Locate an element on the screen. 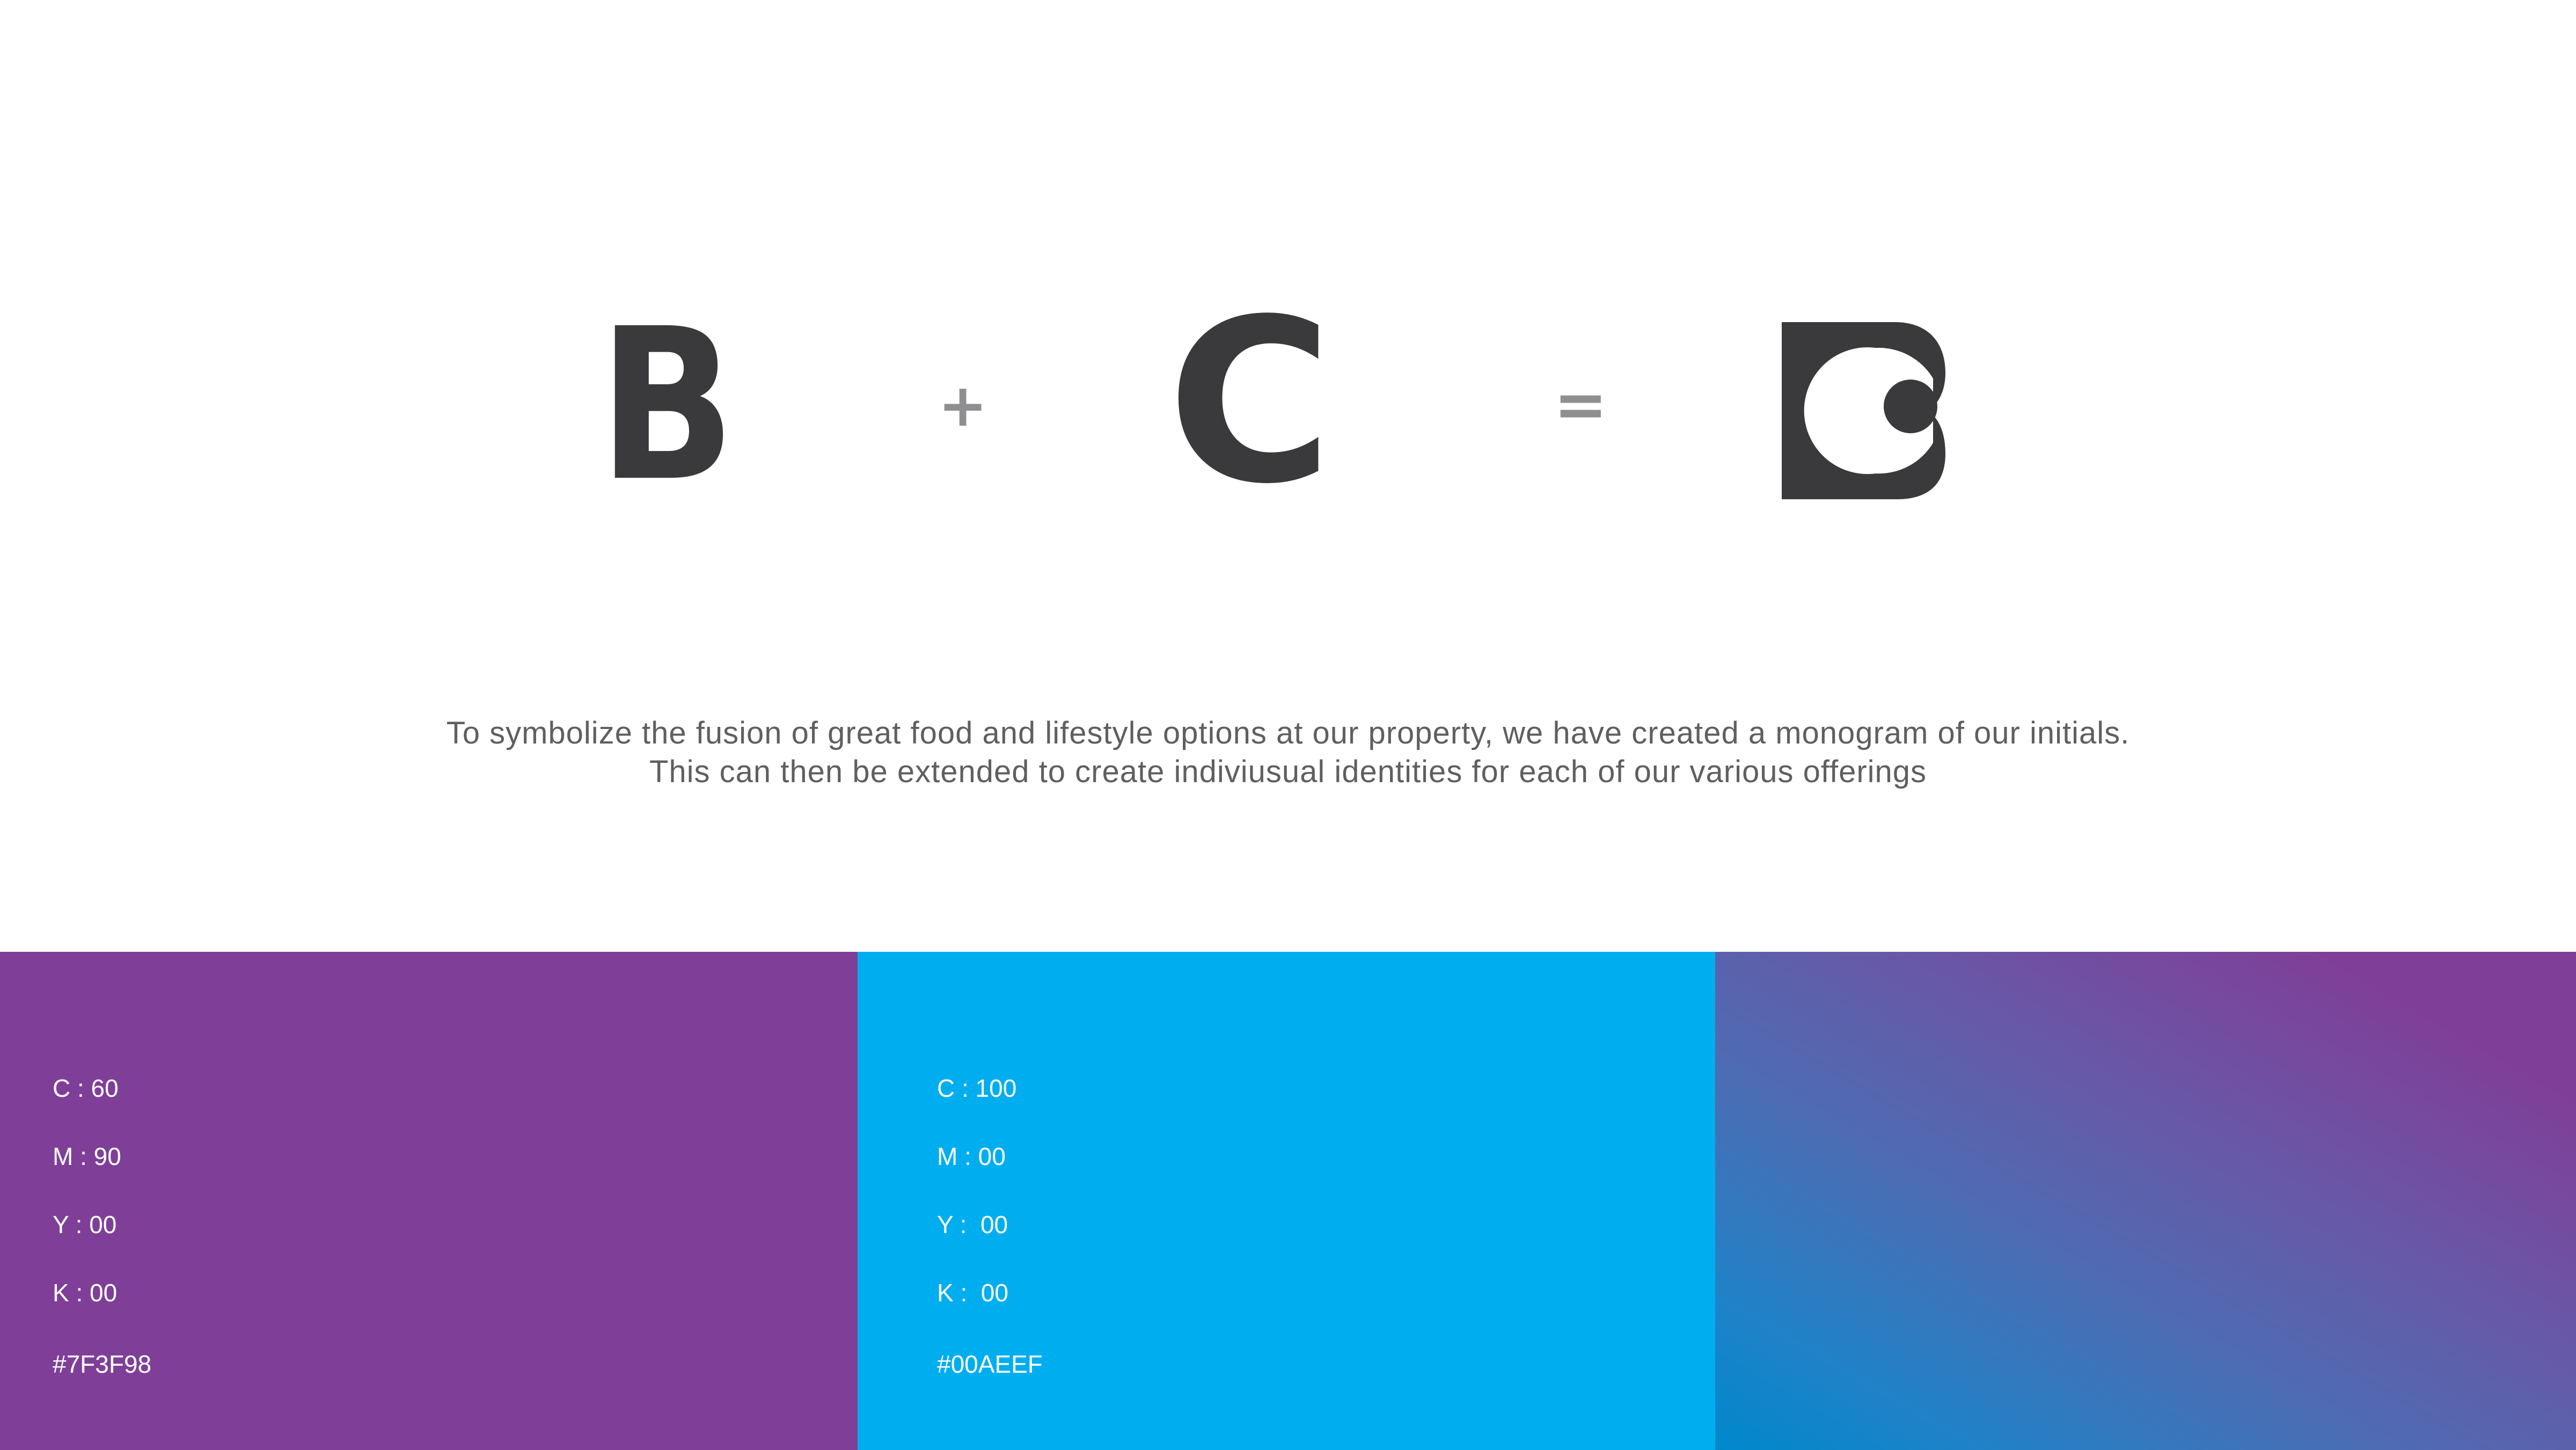 This screenshot has width=2576, height=1450. swatch-gradient is located at coordinates (2145, 1201).